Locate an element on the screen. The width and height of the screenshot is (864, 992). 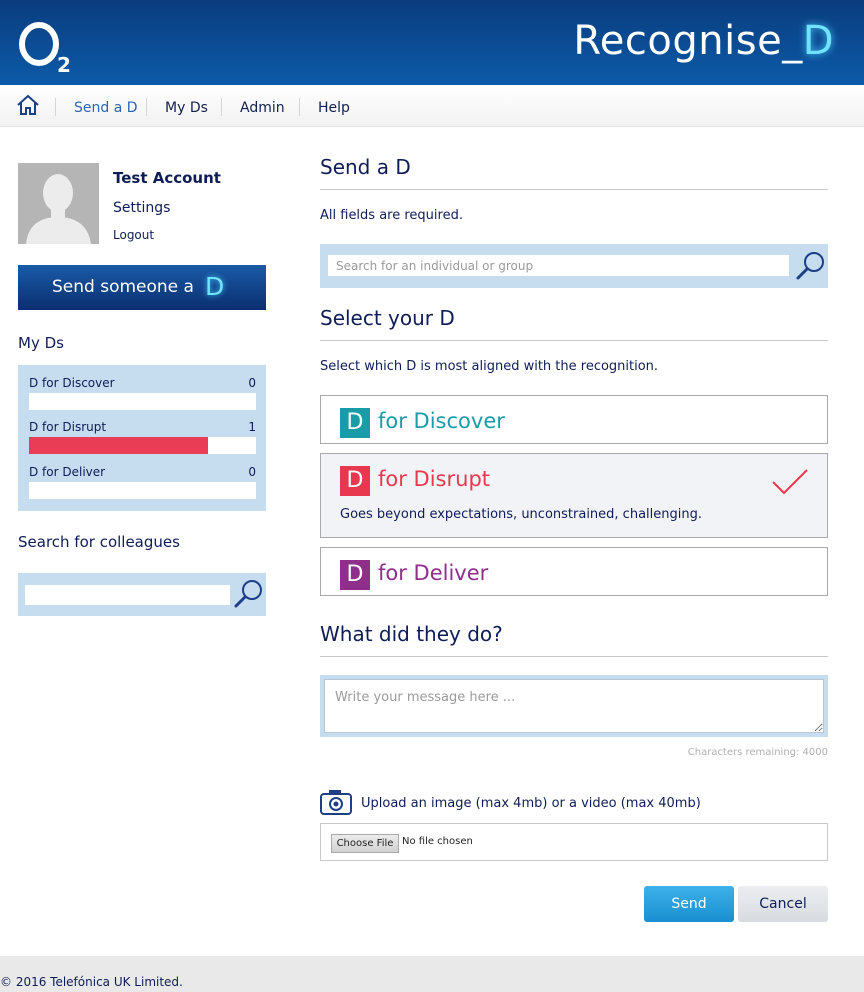
search-colleagues-heading: Search for colleagues is located at coordinates (99, 542).